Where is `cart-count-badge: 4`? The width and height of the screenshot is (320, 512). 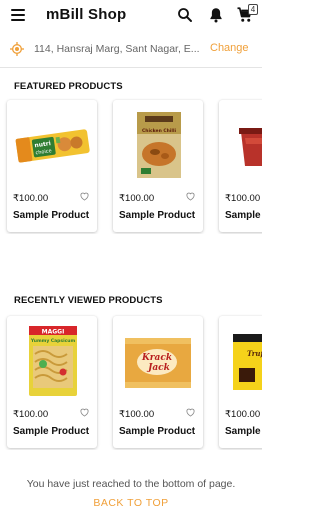 cart-count-badge: 4 is located at coordinates (253, 9).